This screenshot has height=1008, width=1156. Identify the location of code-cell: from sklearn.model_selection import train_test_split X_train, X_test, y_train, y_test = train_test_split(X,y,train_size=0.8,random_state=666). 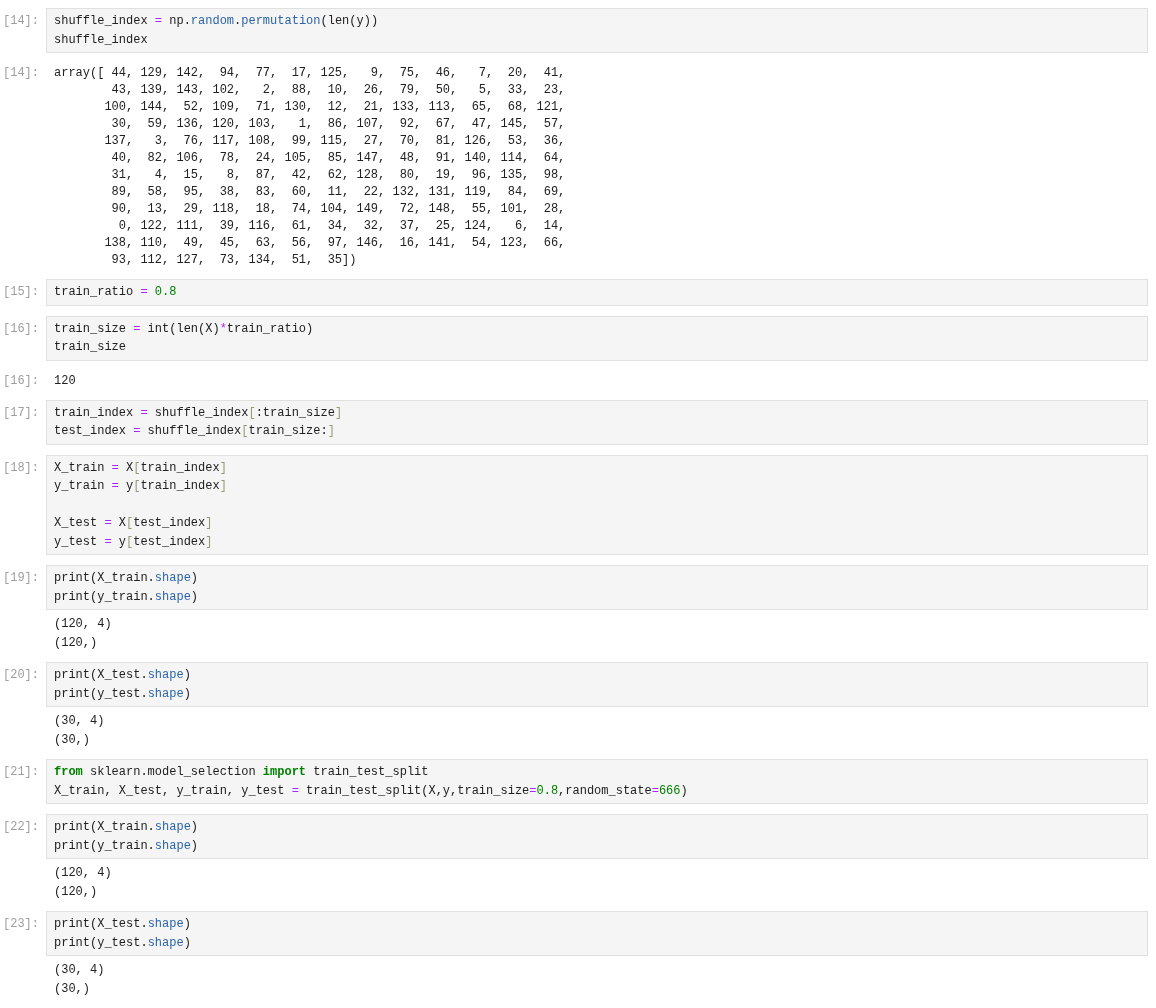
(597, 781).